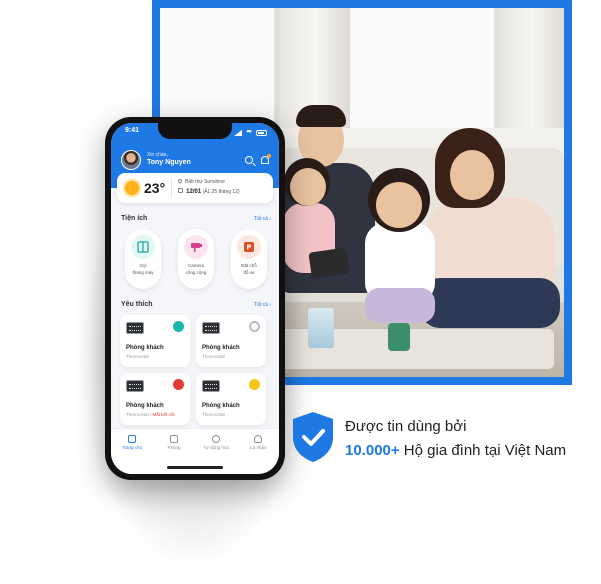 The width and height of the screenshot is (601, 584). What do you see at coordinates (196, 247) in the screenshot?
I see `camera-icon` at bounding box center [196, 247].